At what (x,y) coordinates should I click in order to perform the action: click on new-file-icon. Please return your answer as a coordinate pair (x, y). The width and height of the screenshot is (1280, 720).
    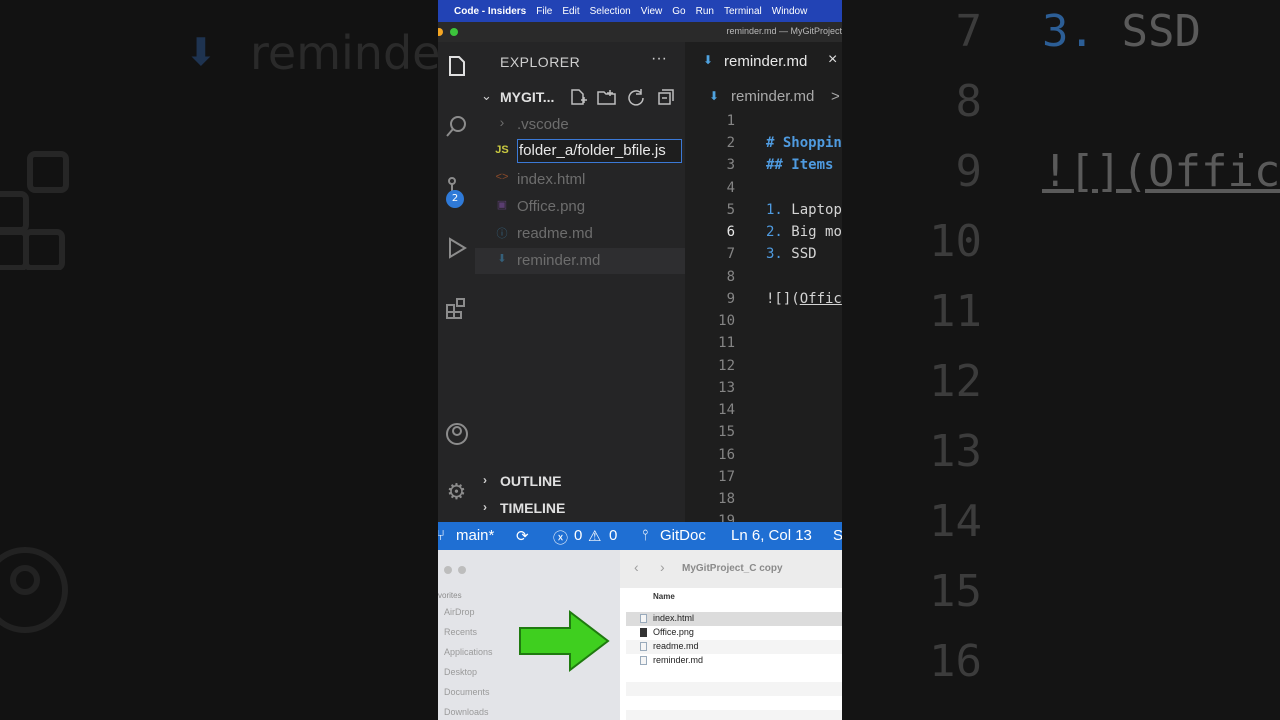
    Looking at the image, I should click on (578, 99).